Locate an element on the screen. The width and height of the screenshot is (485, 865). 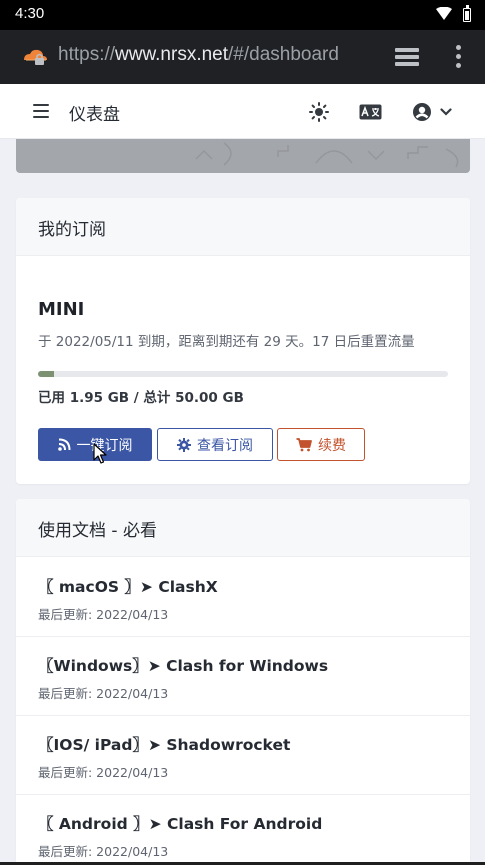
view-subscription-label: 查看订阅 is located at coordinates (225, 445).